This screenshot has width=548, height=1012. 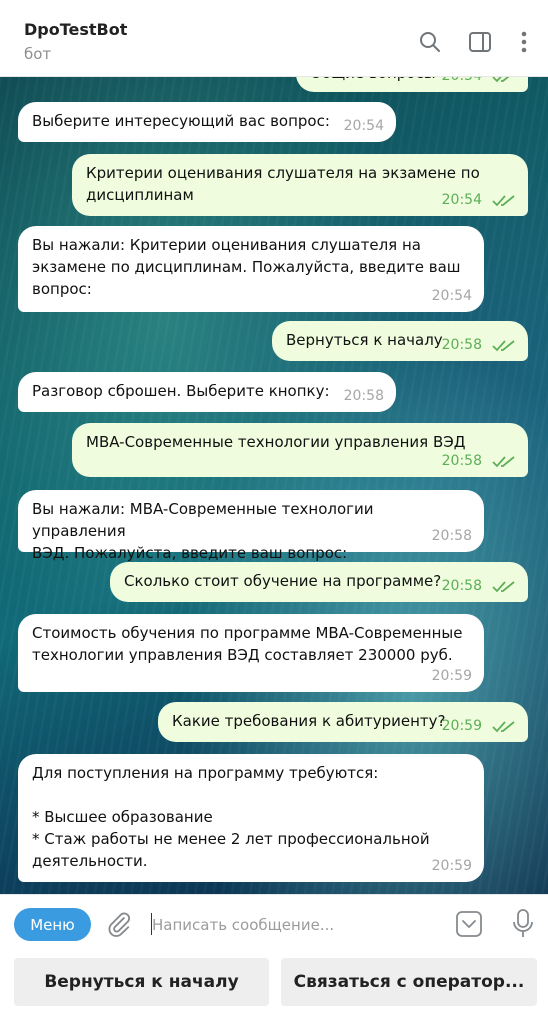 I want to click on microphone-icon, so click(x=523, y=924).